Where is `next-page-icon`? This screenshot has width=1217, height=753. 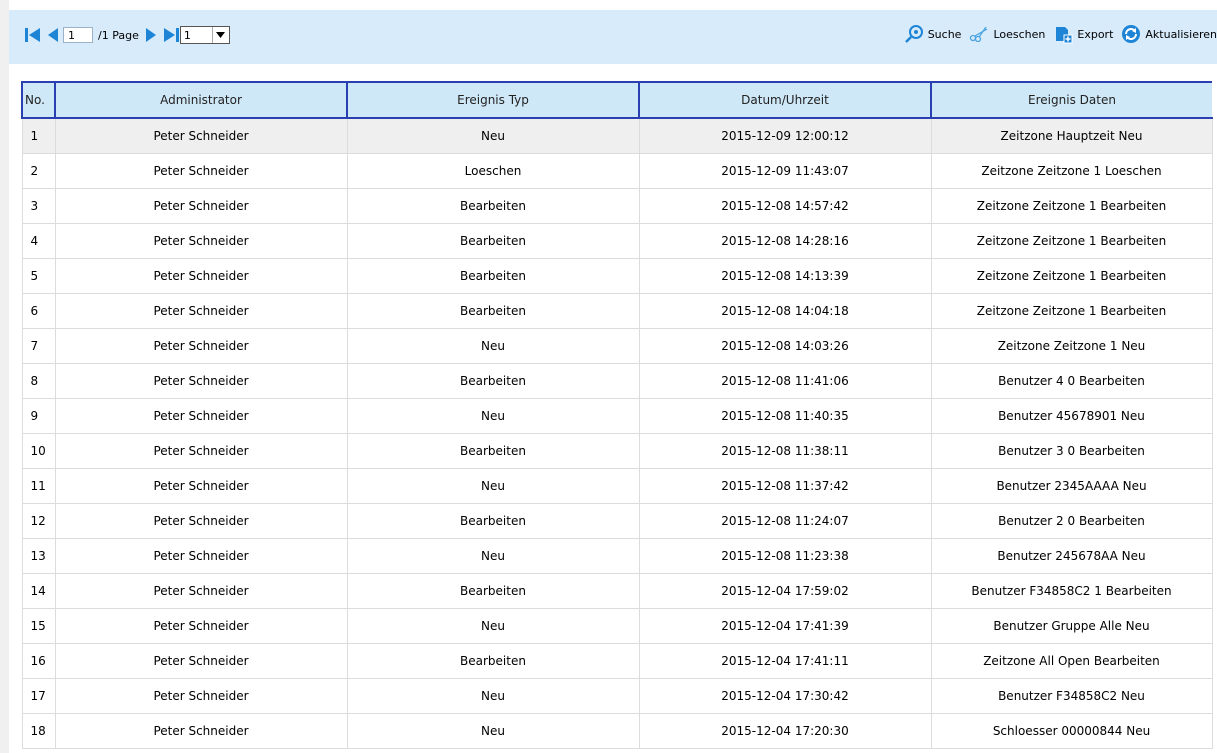 next-page-icon is located at coordinates (151, 35).